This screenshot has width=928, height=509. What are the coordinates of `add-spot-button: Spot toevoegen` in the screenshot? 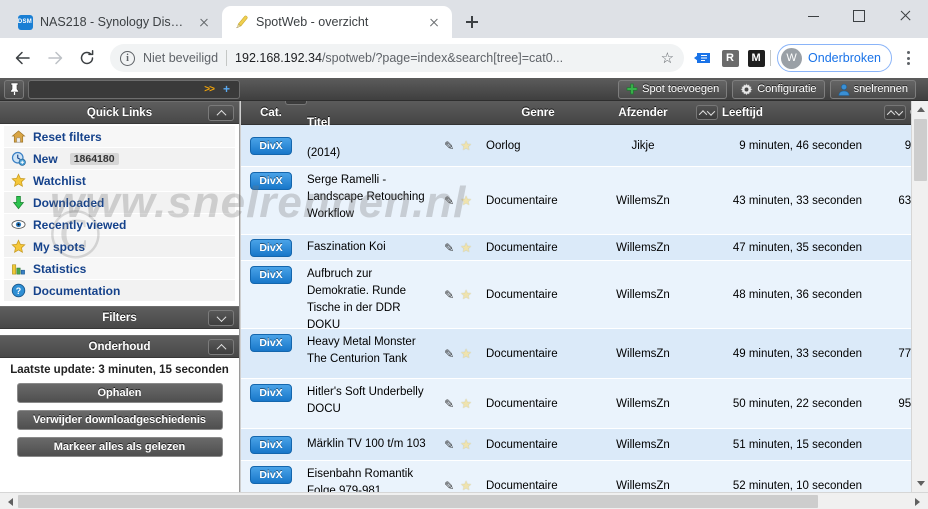 It's located at (673, 89).